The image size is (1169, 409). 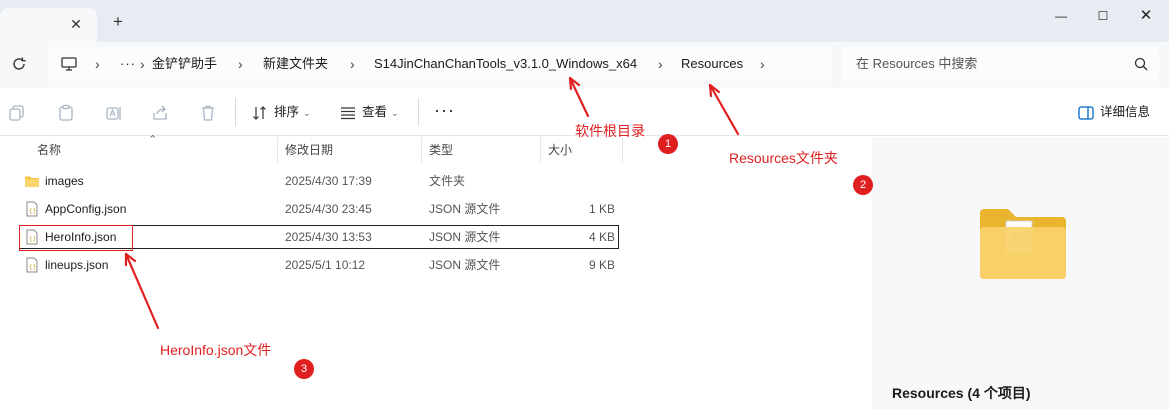 I want to click on delete-icon, so click(x=208, y=113).